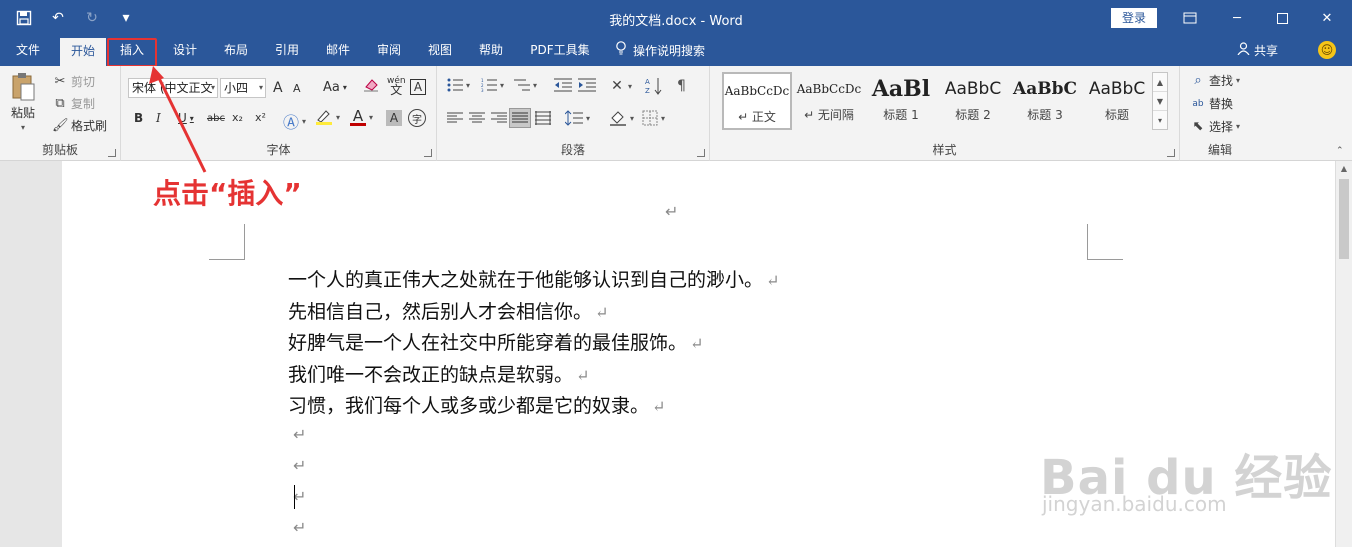 This screenshot has height=547, width=1352. Describe the element at coordinates (60, 113) in the screenshot. I see `clipboard-group: 粘贴 ▾ ✂ 剪切 ⧉ 复制 🖌 格式刷 剪贴板` at that location.